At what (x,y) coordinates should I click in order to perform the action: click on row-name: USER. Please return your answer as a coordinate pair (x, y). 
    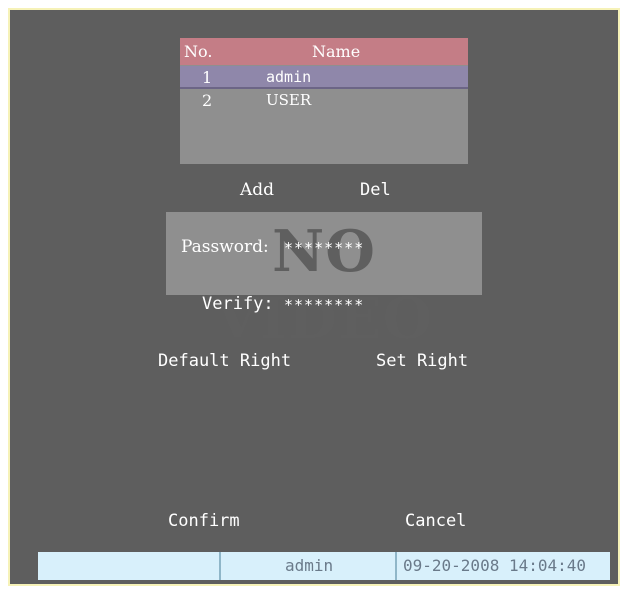
    Looking at the image, I should click on (289, 100).